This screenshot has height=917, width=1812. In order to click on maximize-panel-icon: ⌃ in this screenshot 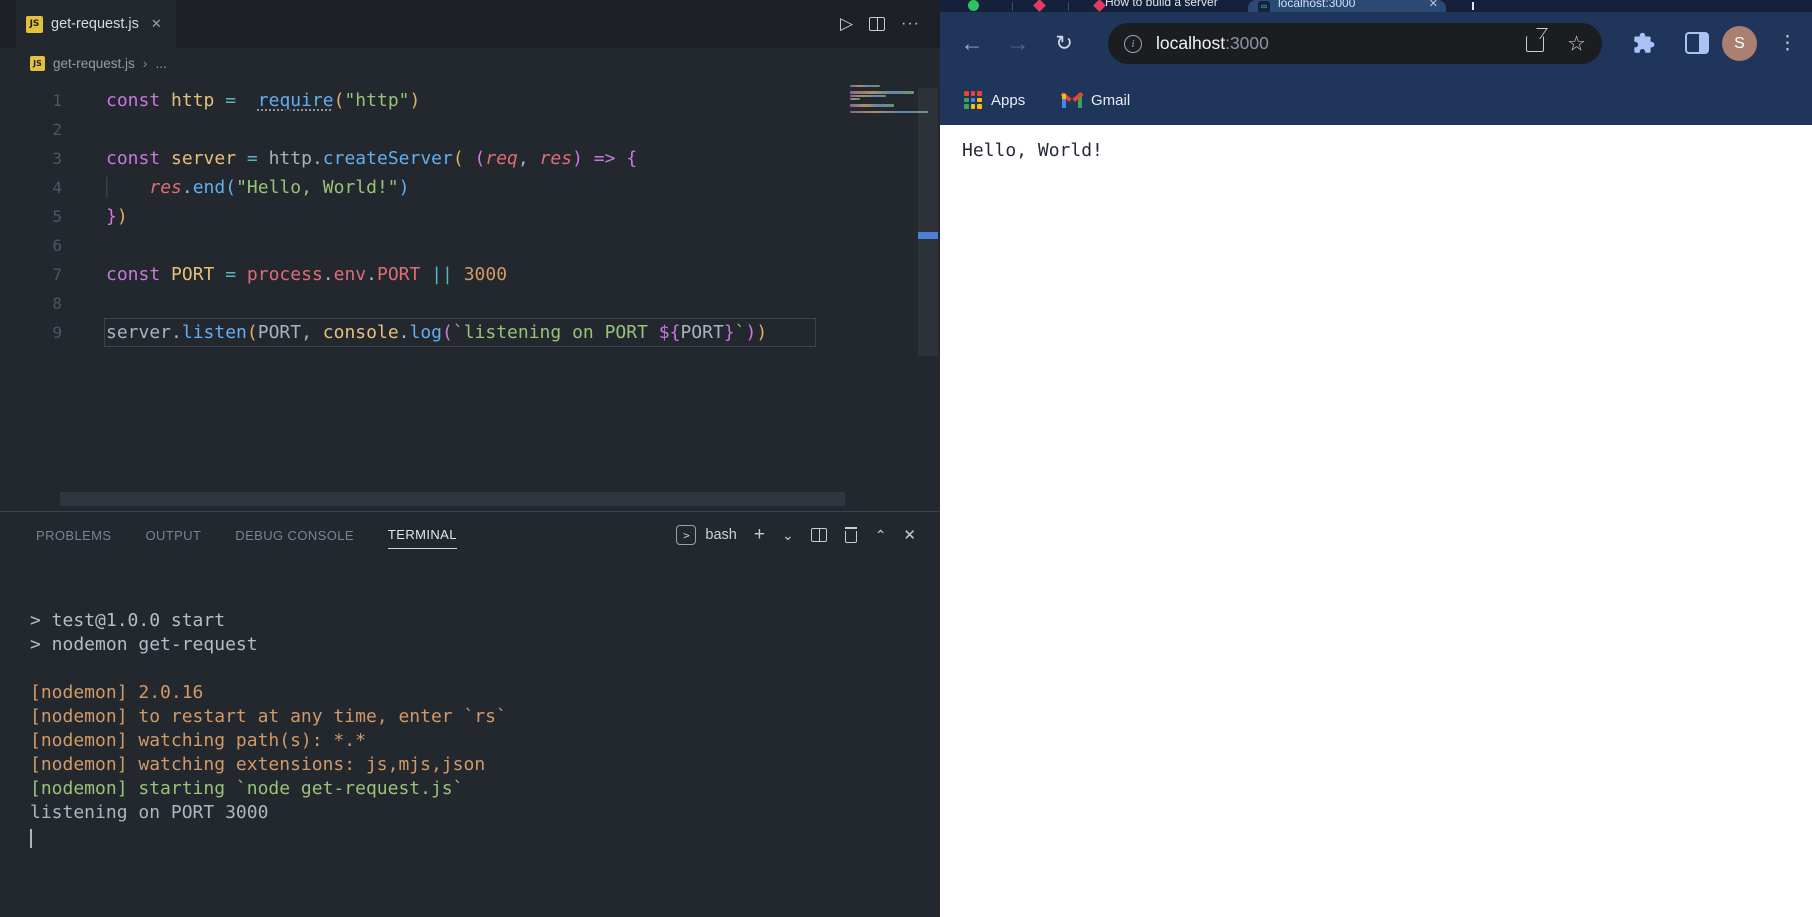, I will do `click(881, 535)`.